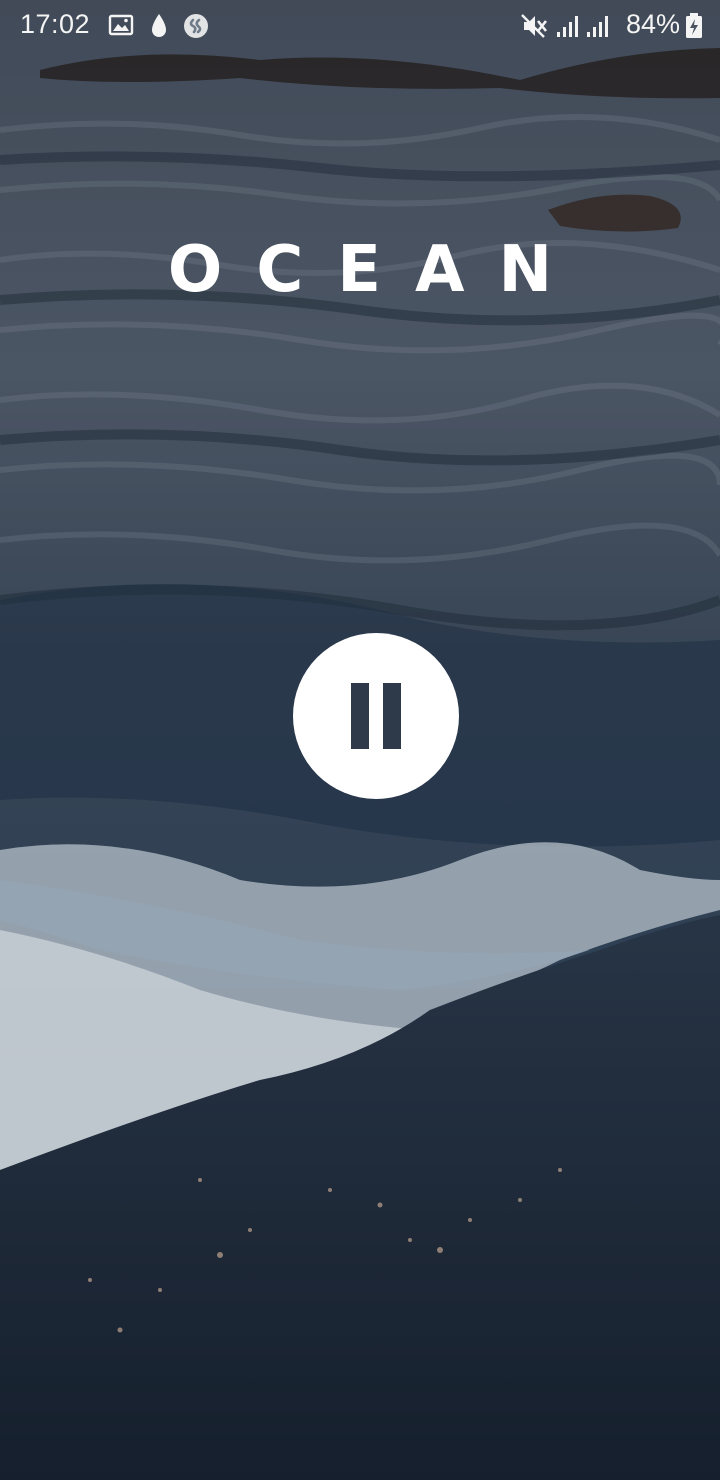  Describe the element at coordinates (196, 26) in the screenshot. I see `shazam-icon` at that location.